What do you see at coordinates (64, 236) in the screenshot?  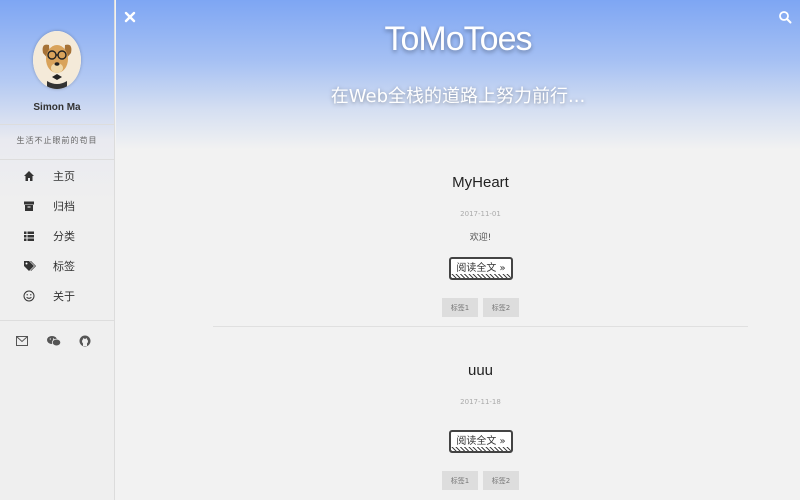 I see `sidebar-item-label: 分类` at bounding box center [64, 236].